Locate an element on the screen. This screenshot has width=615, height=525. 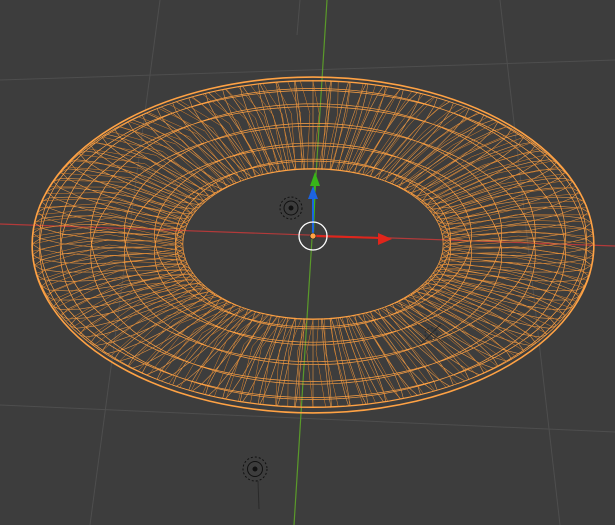
gizmo-x-arrow-icon is located at coordinates (385, 239).